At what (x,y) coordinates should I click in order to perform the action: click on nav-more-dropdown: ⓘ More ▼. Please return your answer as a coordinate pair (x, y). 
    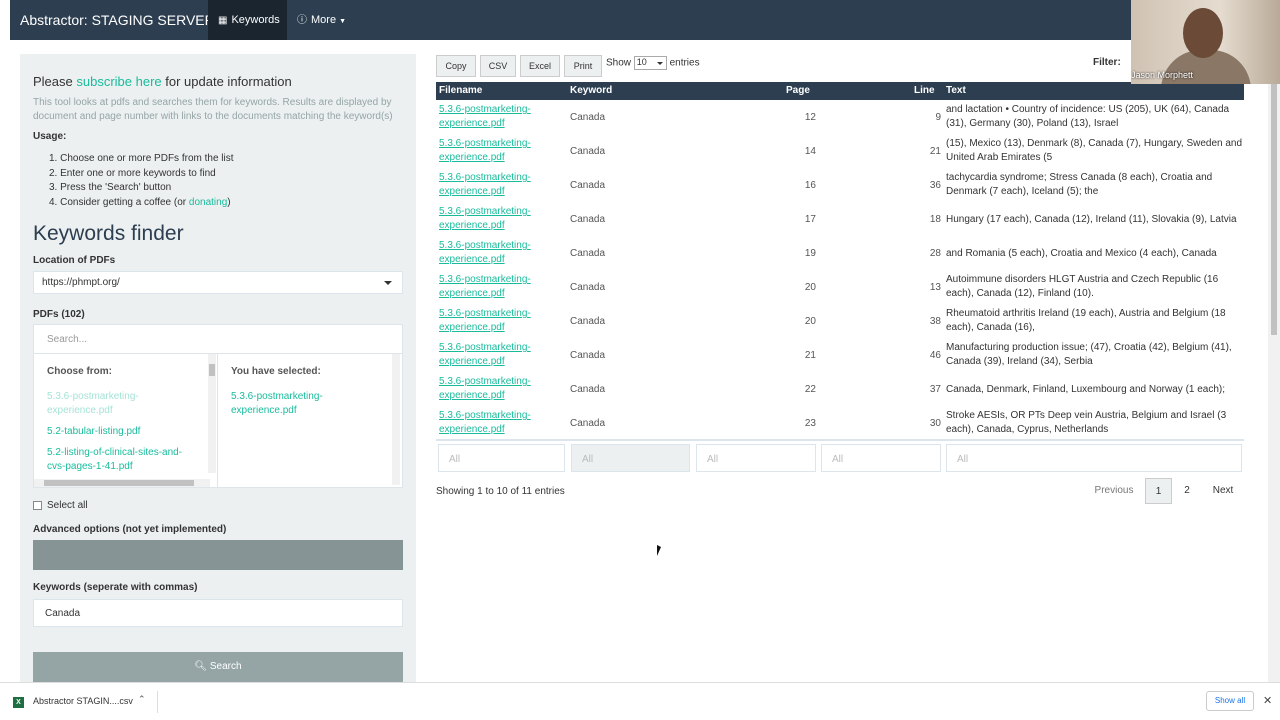
    Looking at the image, I should click on (322, 20).